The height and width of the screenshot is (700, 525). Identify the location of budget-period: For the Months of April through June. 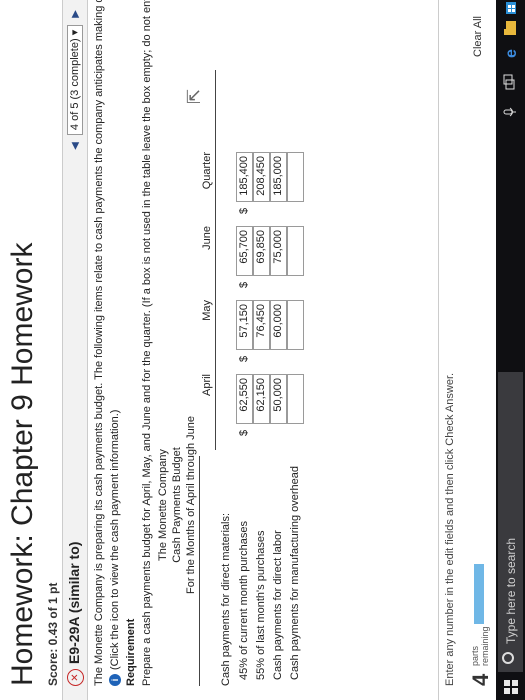
(191, 505).